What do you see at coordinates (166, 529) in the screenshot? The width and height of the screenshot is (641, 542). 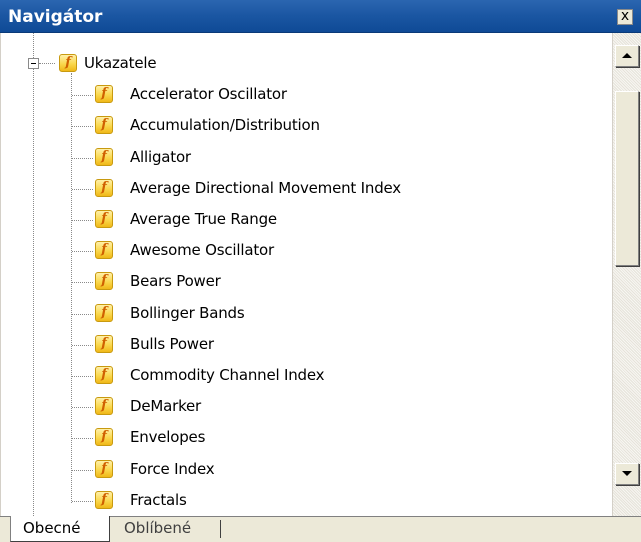 I see `tab-oblibene: Oblíbené` at bounding box center [166, 529].